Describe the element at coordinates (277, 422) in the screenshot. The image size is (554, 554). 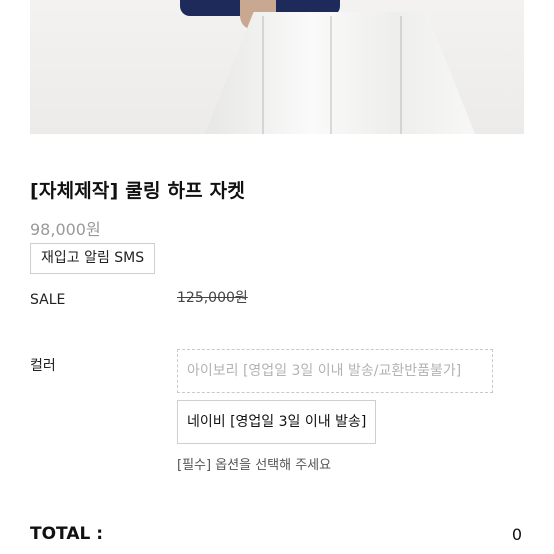
I see `option-navy-button: 네이비 [영업일 3일 이내 발송]` at that location.